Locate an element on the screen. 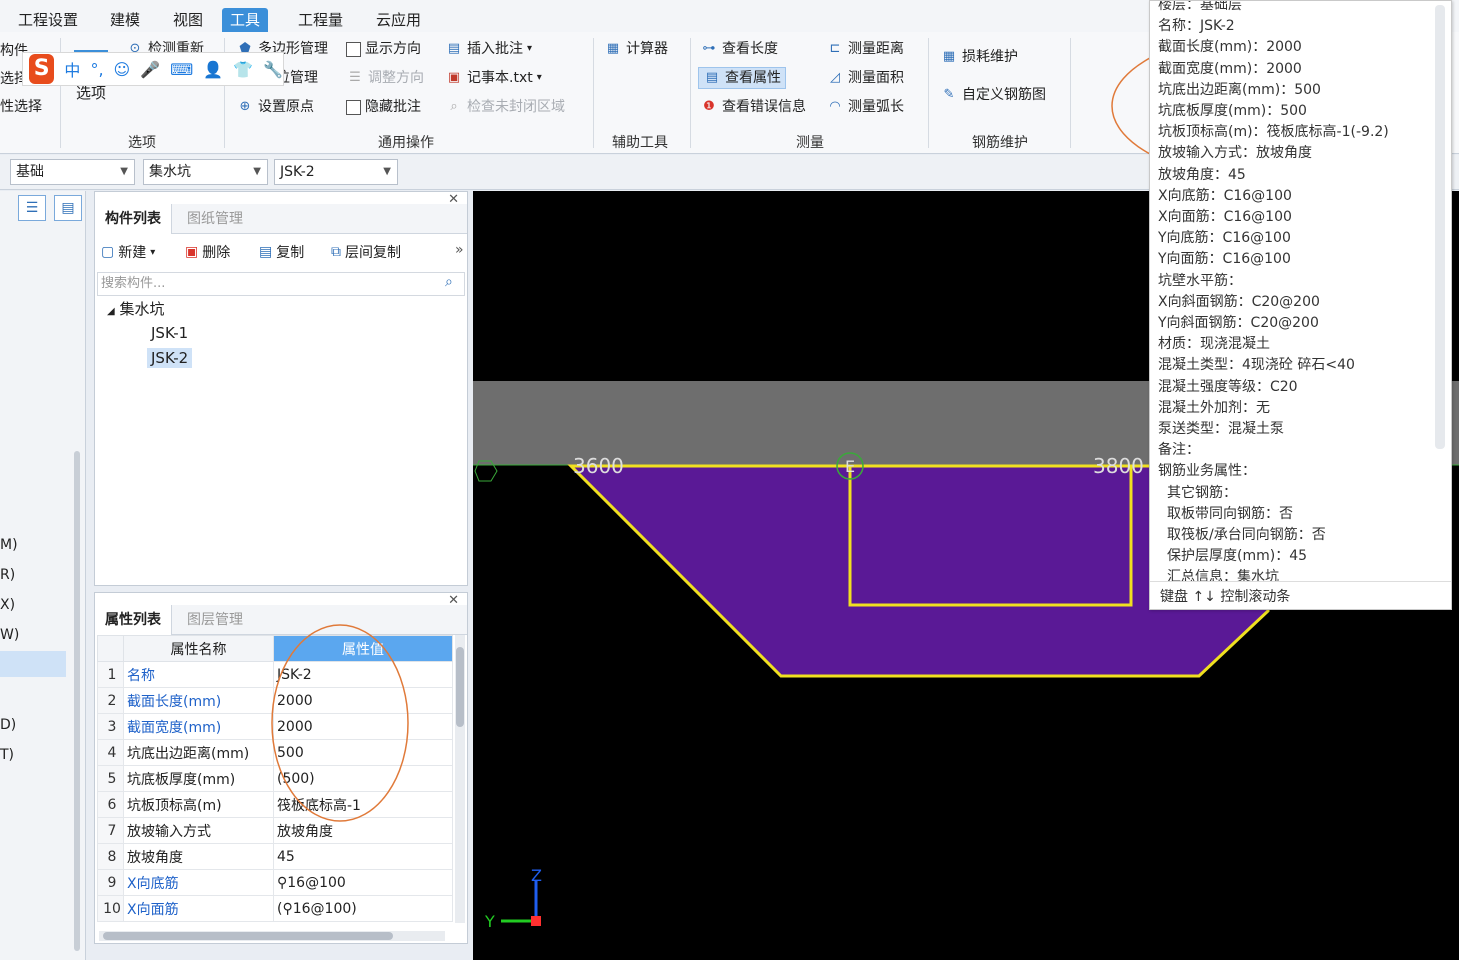 This screenshot has height=960, width=1459. table-row: 9 X向底筋 ⚲16@100 is located at coordinates (275, 882).